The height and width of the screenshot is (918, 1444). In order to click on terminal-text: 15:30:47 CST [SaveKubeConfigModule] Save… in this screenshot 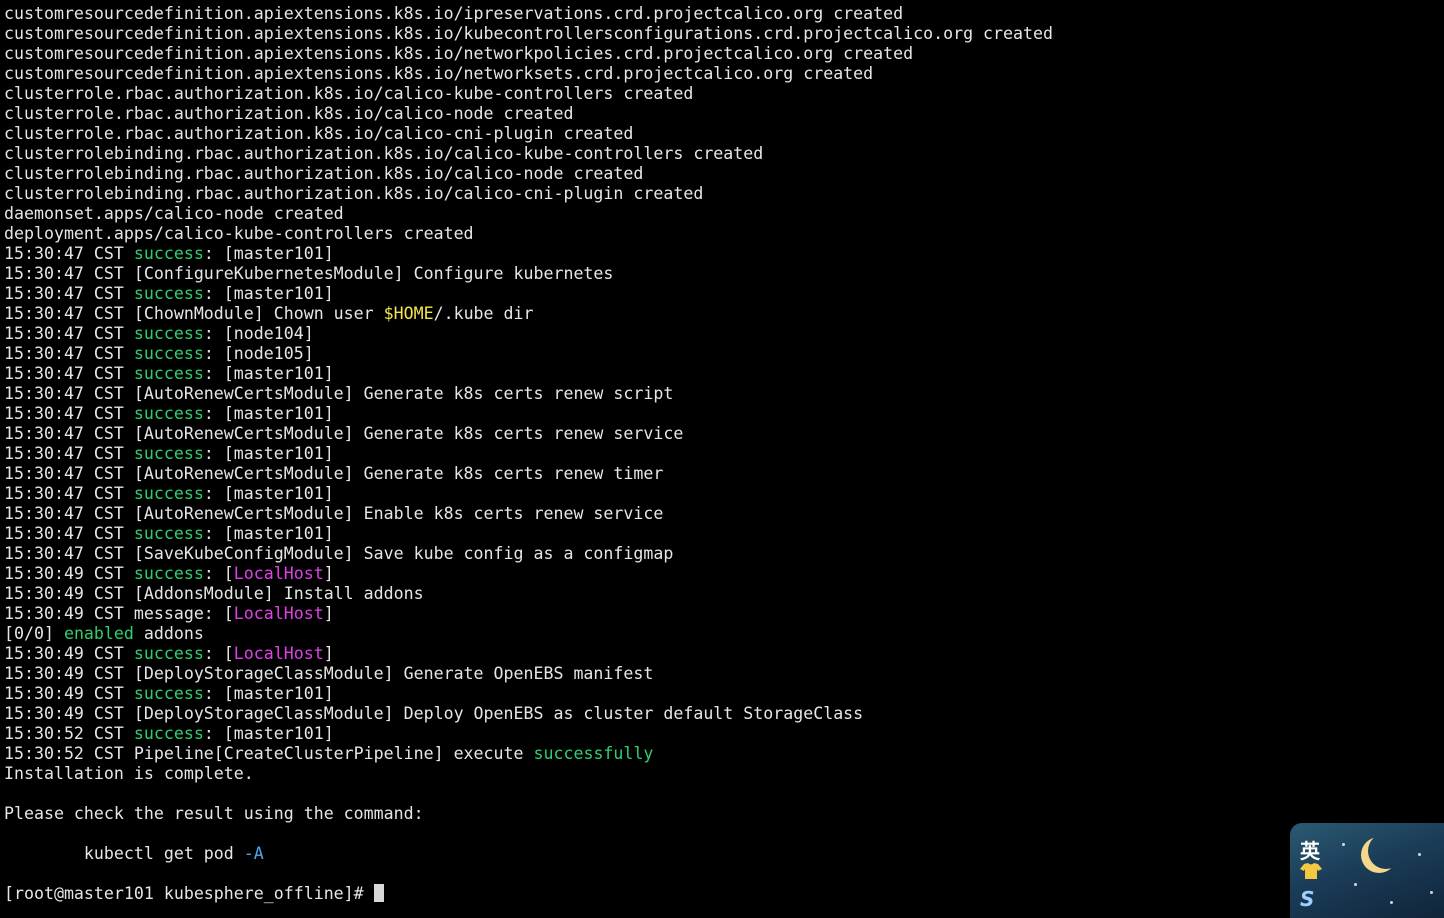, I will do `click(339, 553)`.